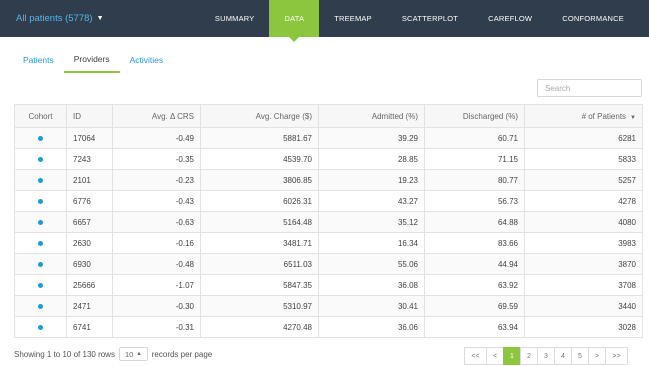 The width and height of the screenshot is (649, 366). I want to click on cell-avg-crs: -0.63, so click(156, 222).